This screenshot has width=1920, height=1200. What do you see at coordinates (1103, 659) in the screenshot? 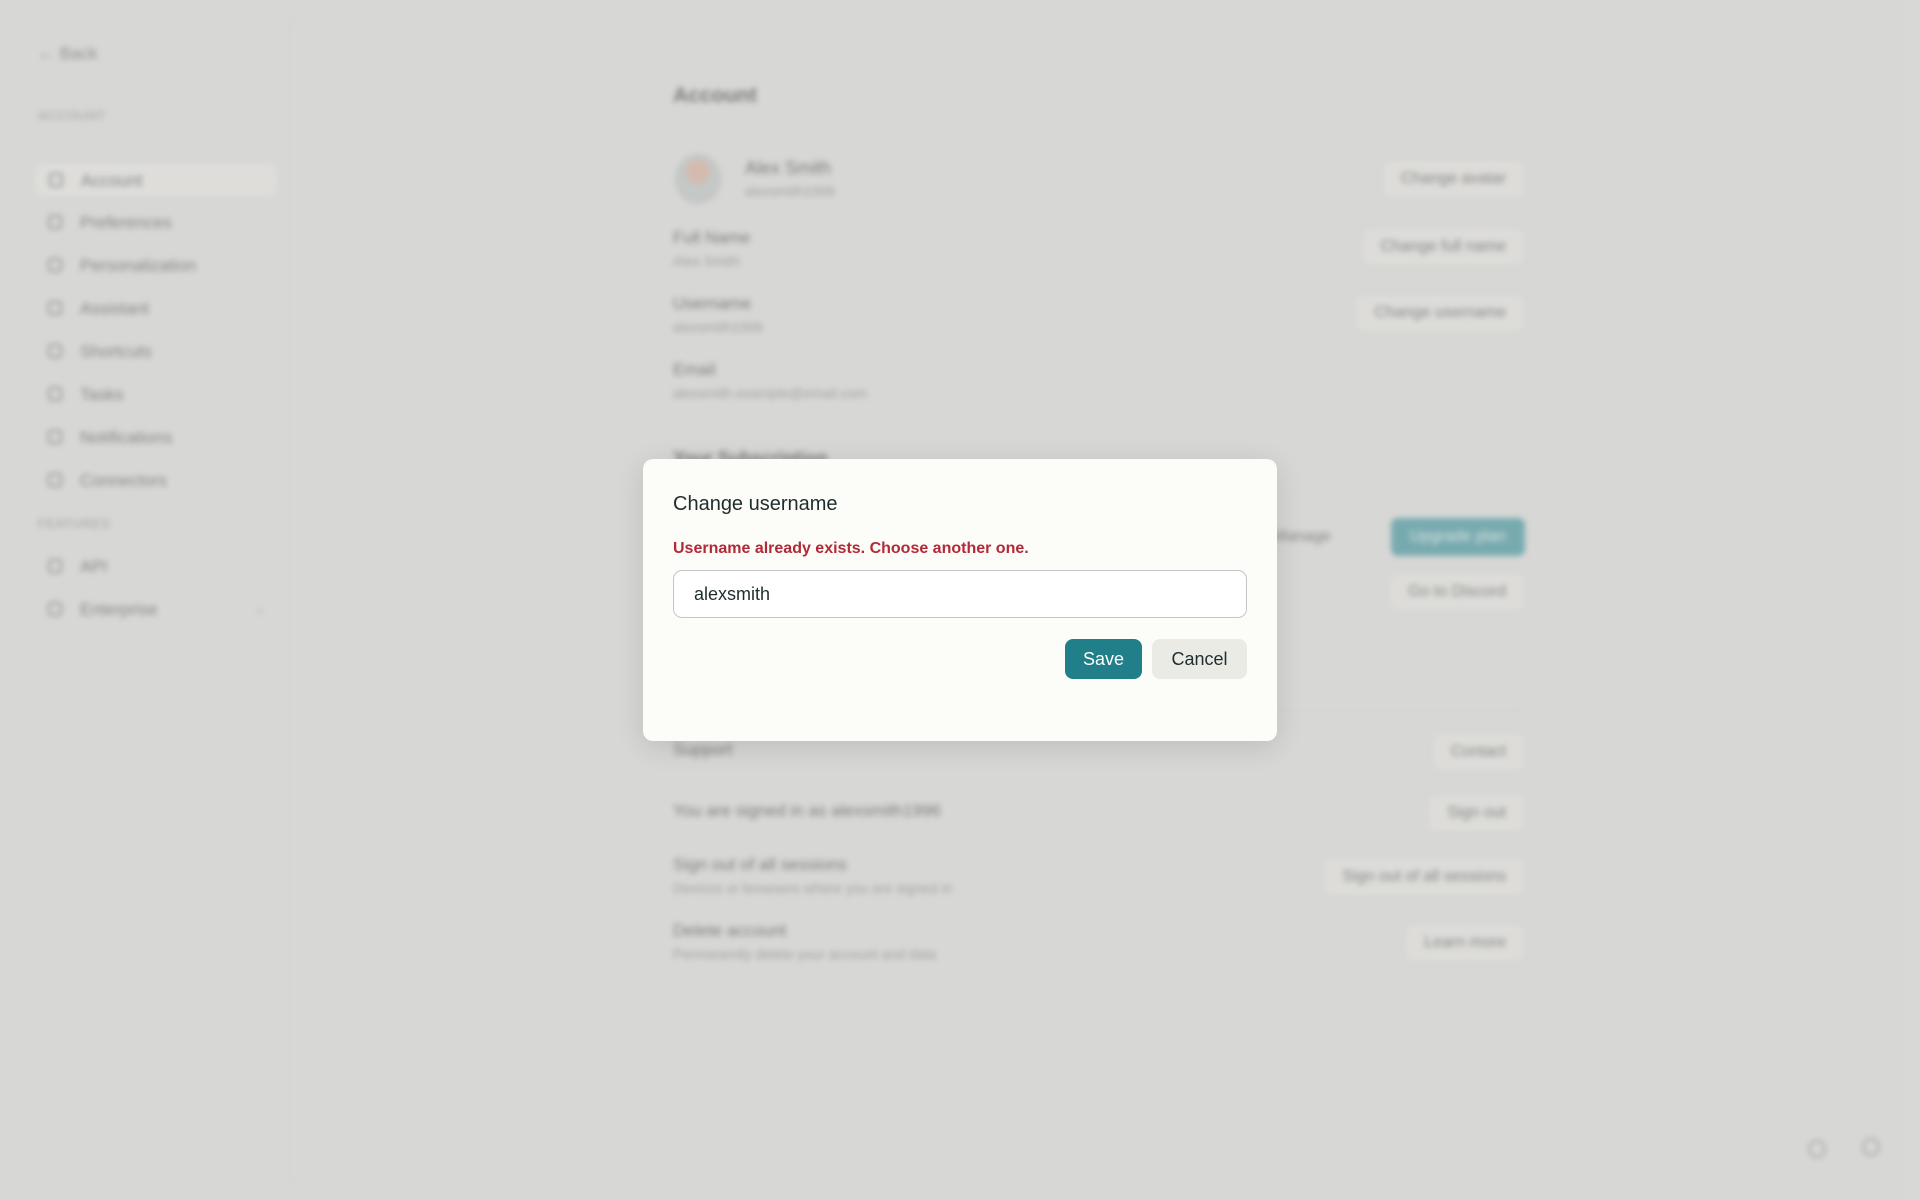
I see `save-button: Save` at bounding box center [1103, 659].